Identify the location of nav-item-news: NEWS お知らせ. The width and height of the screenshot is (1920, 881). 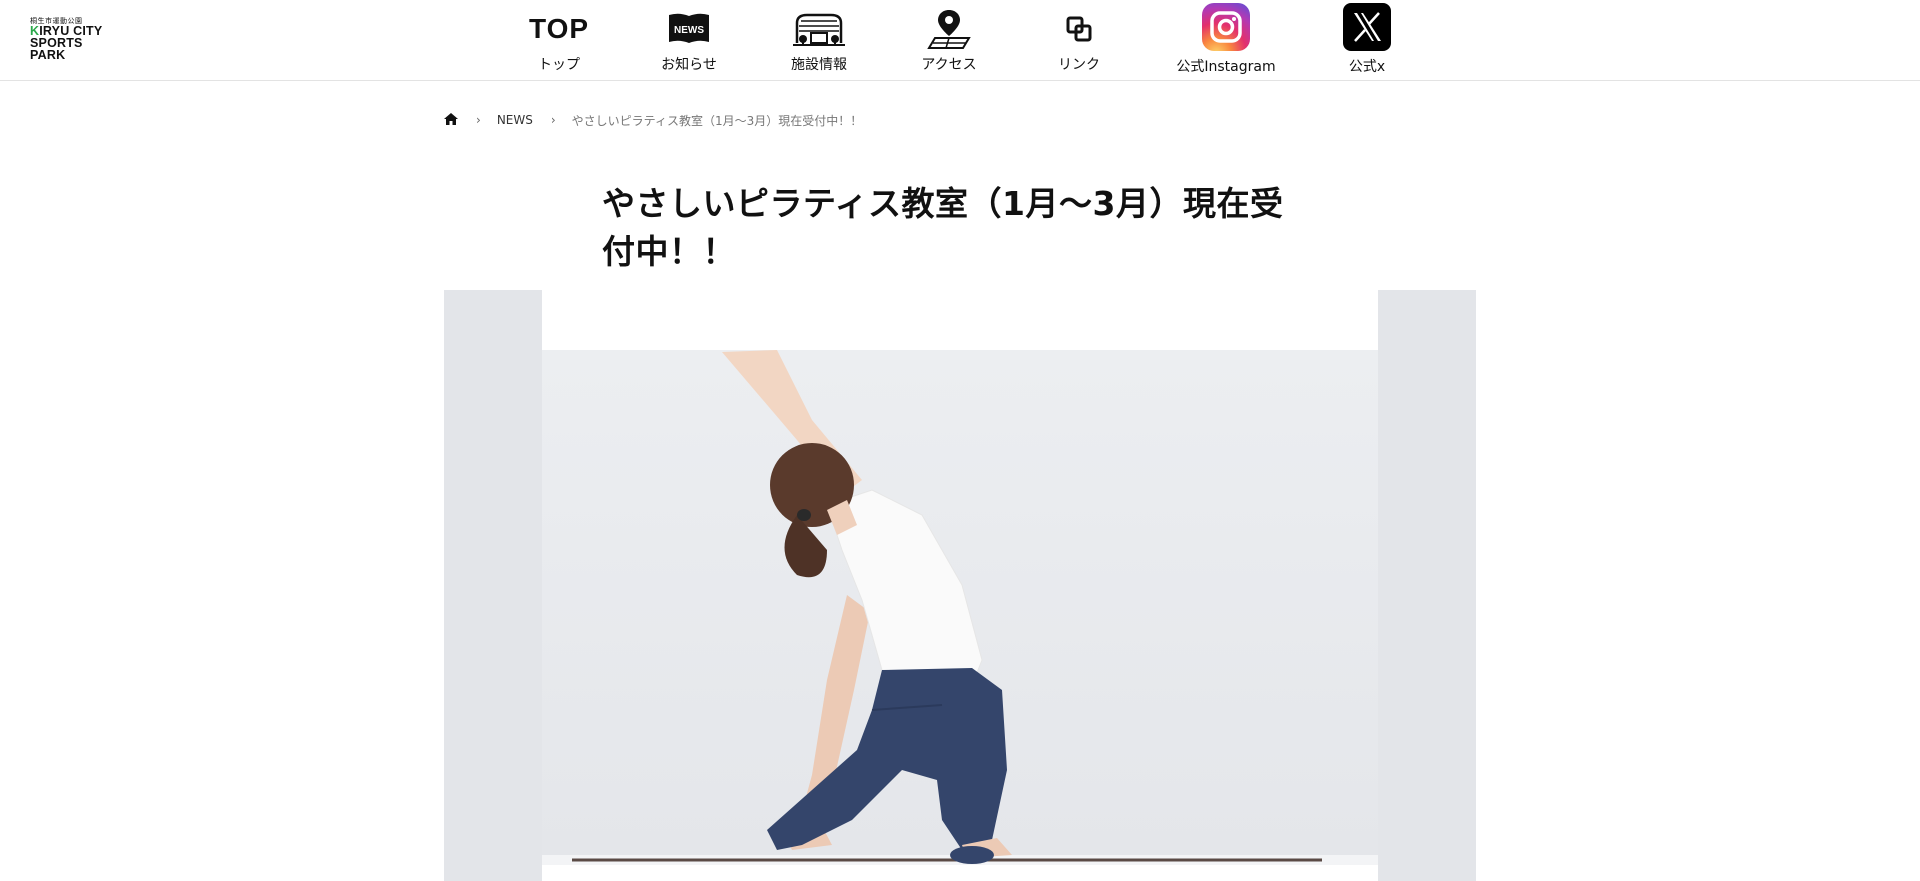
(689, 40).